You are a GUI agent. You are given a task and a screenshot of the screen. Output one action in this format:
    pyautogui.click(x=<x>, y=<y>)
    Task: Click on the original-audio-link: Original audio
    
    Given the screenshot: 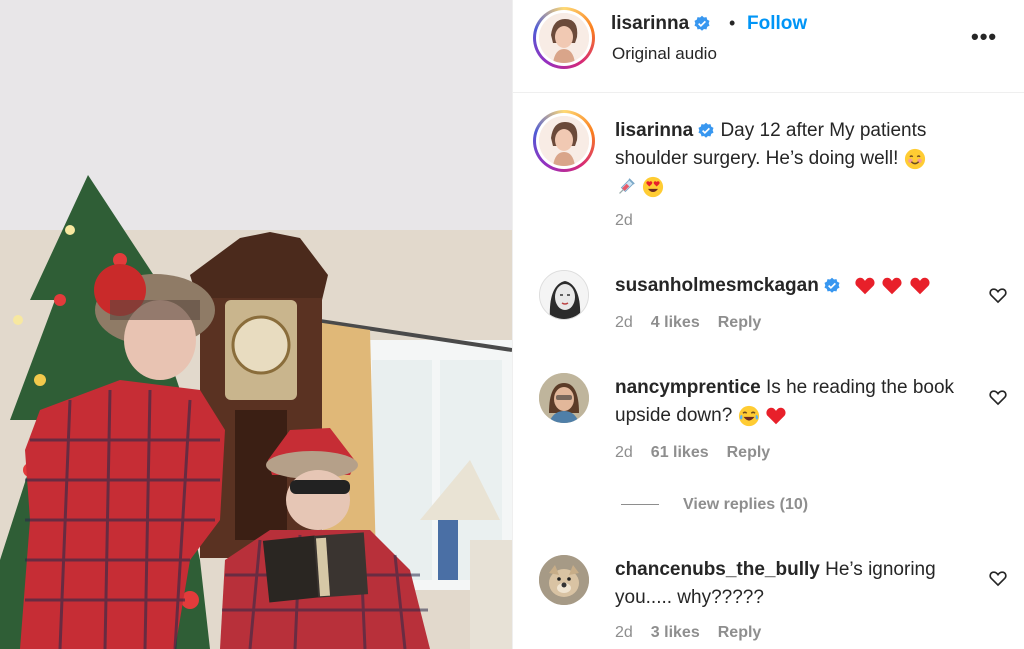 What is the action you would take?
    pyautogui.click(x=664, y=54)
    